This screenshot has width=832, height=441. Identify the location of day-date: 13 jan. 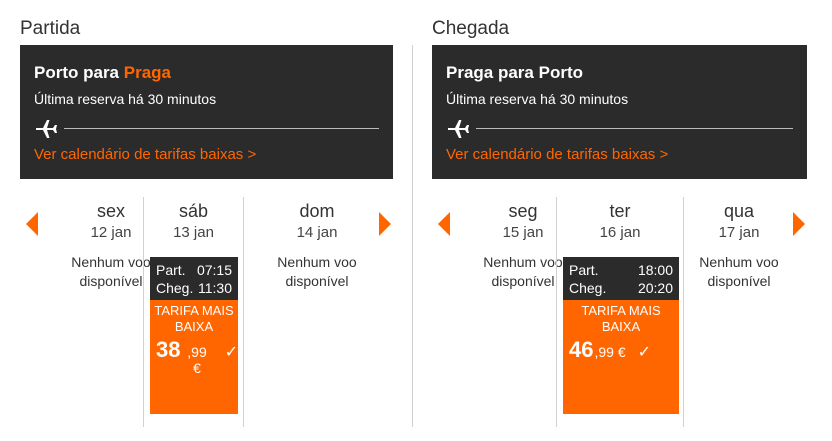
(193, 232).